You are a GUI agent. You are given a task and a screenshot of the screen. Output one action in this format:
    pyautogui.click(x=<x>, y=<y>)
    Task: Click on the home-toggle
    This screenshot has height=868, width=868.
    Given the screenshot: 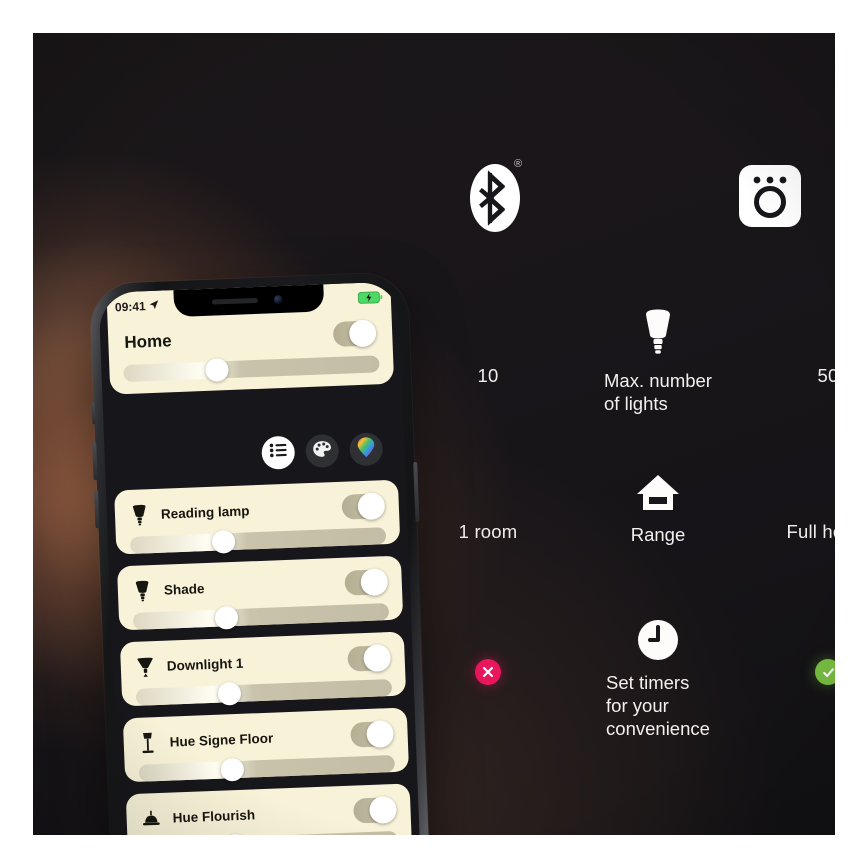 What is the action you would take?
    pyautogui.click(x=354, y=333)
    